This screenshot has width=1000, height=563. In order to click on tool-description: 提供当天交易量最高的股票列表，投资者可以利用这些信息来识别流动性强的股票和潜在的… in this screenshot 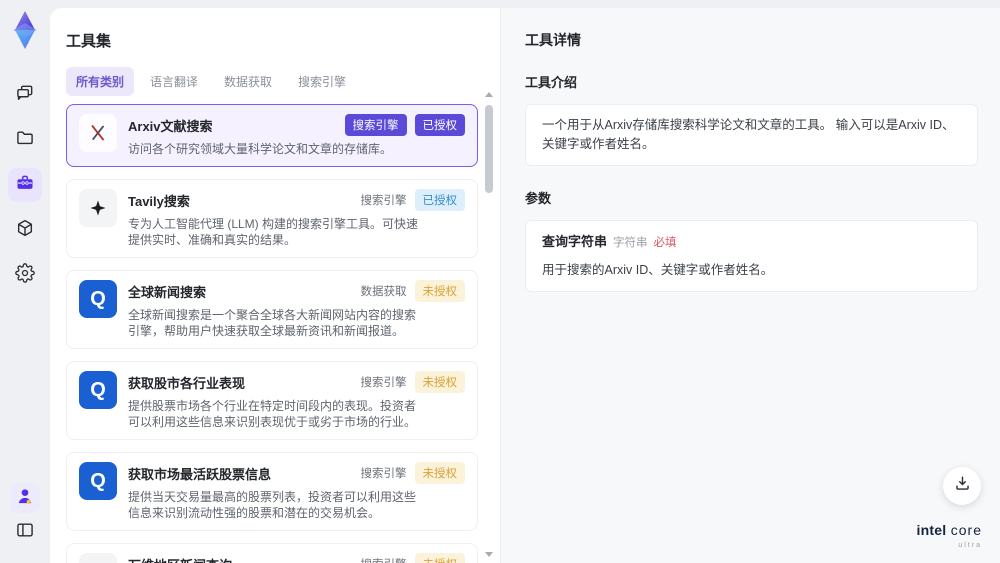, I will do `click(272, 505)`.